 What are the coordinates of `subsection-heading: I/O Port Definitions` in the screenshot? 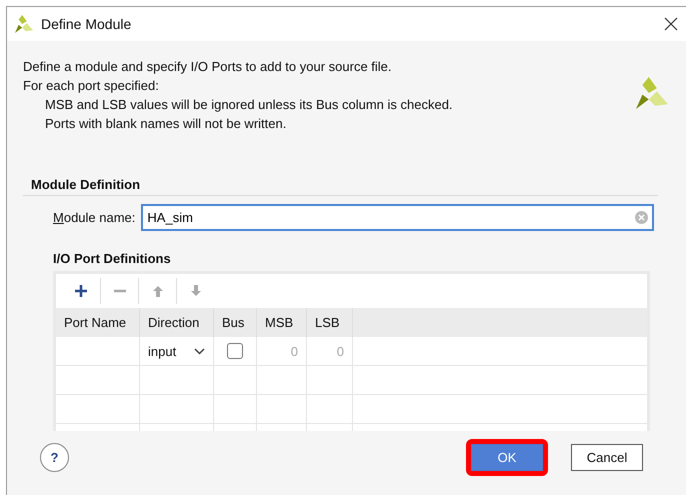 It's located at (112, 258).